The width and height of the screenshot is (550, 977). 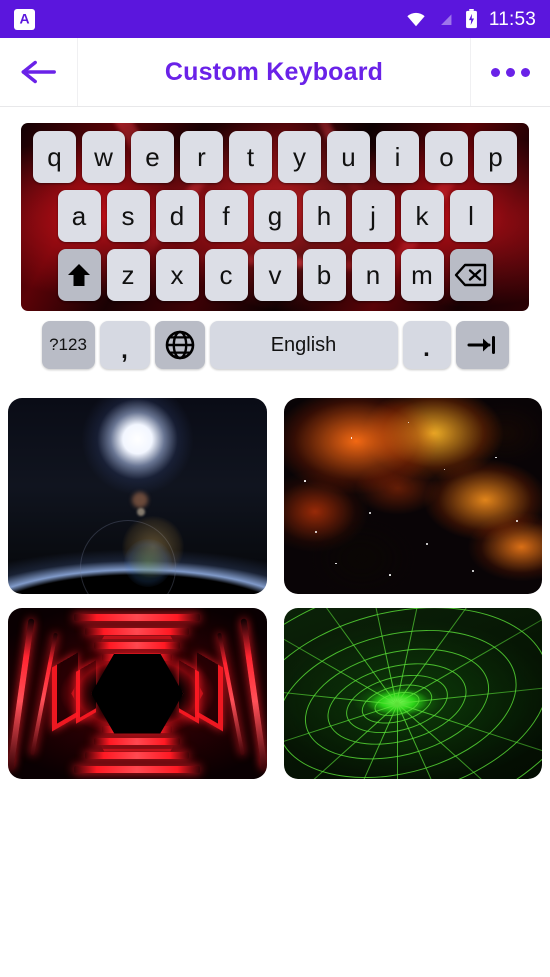 What do you see at coordinates (422, 216) in the screenshot?
I see `key-k: k` at bounding box center [422, 216].